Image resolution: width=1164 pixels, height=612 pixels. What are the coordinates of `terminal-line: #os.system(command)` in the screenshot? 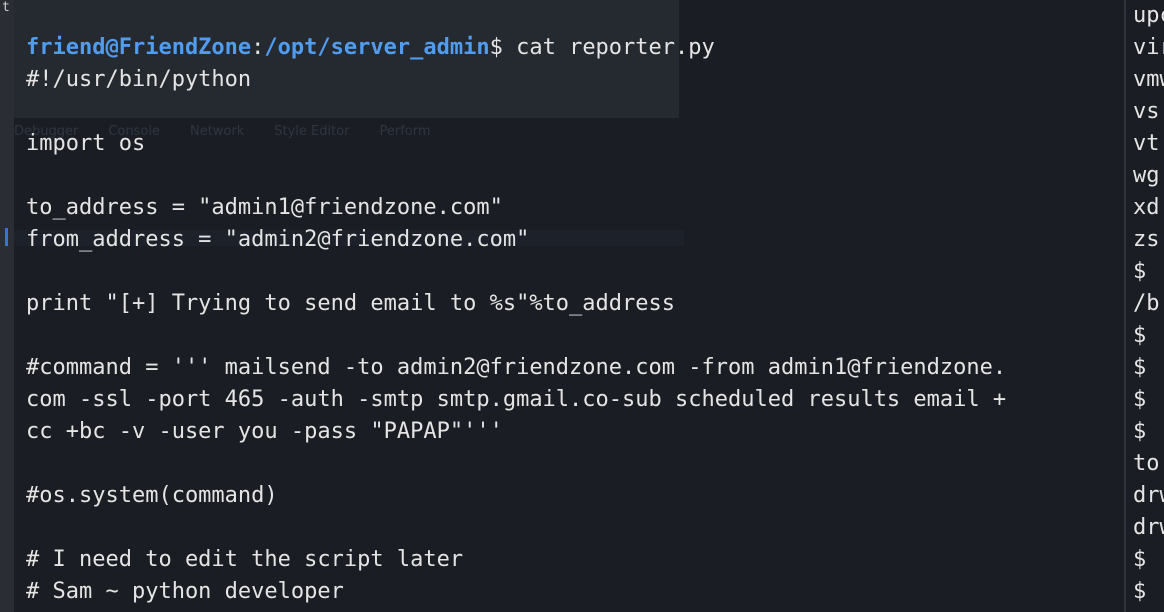 It's located at (152, 495).